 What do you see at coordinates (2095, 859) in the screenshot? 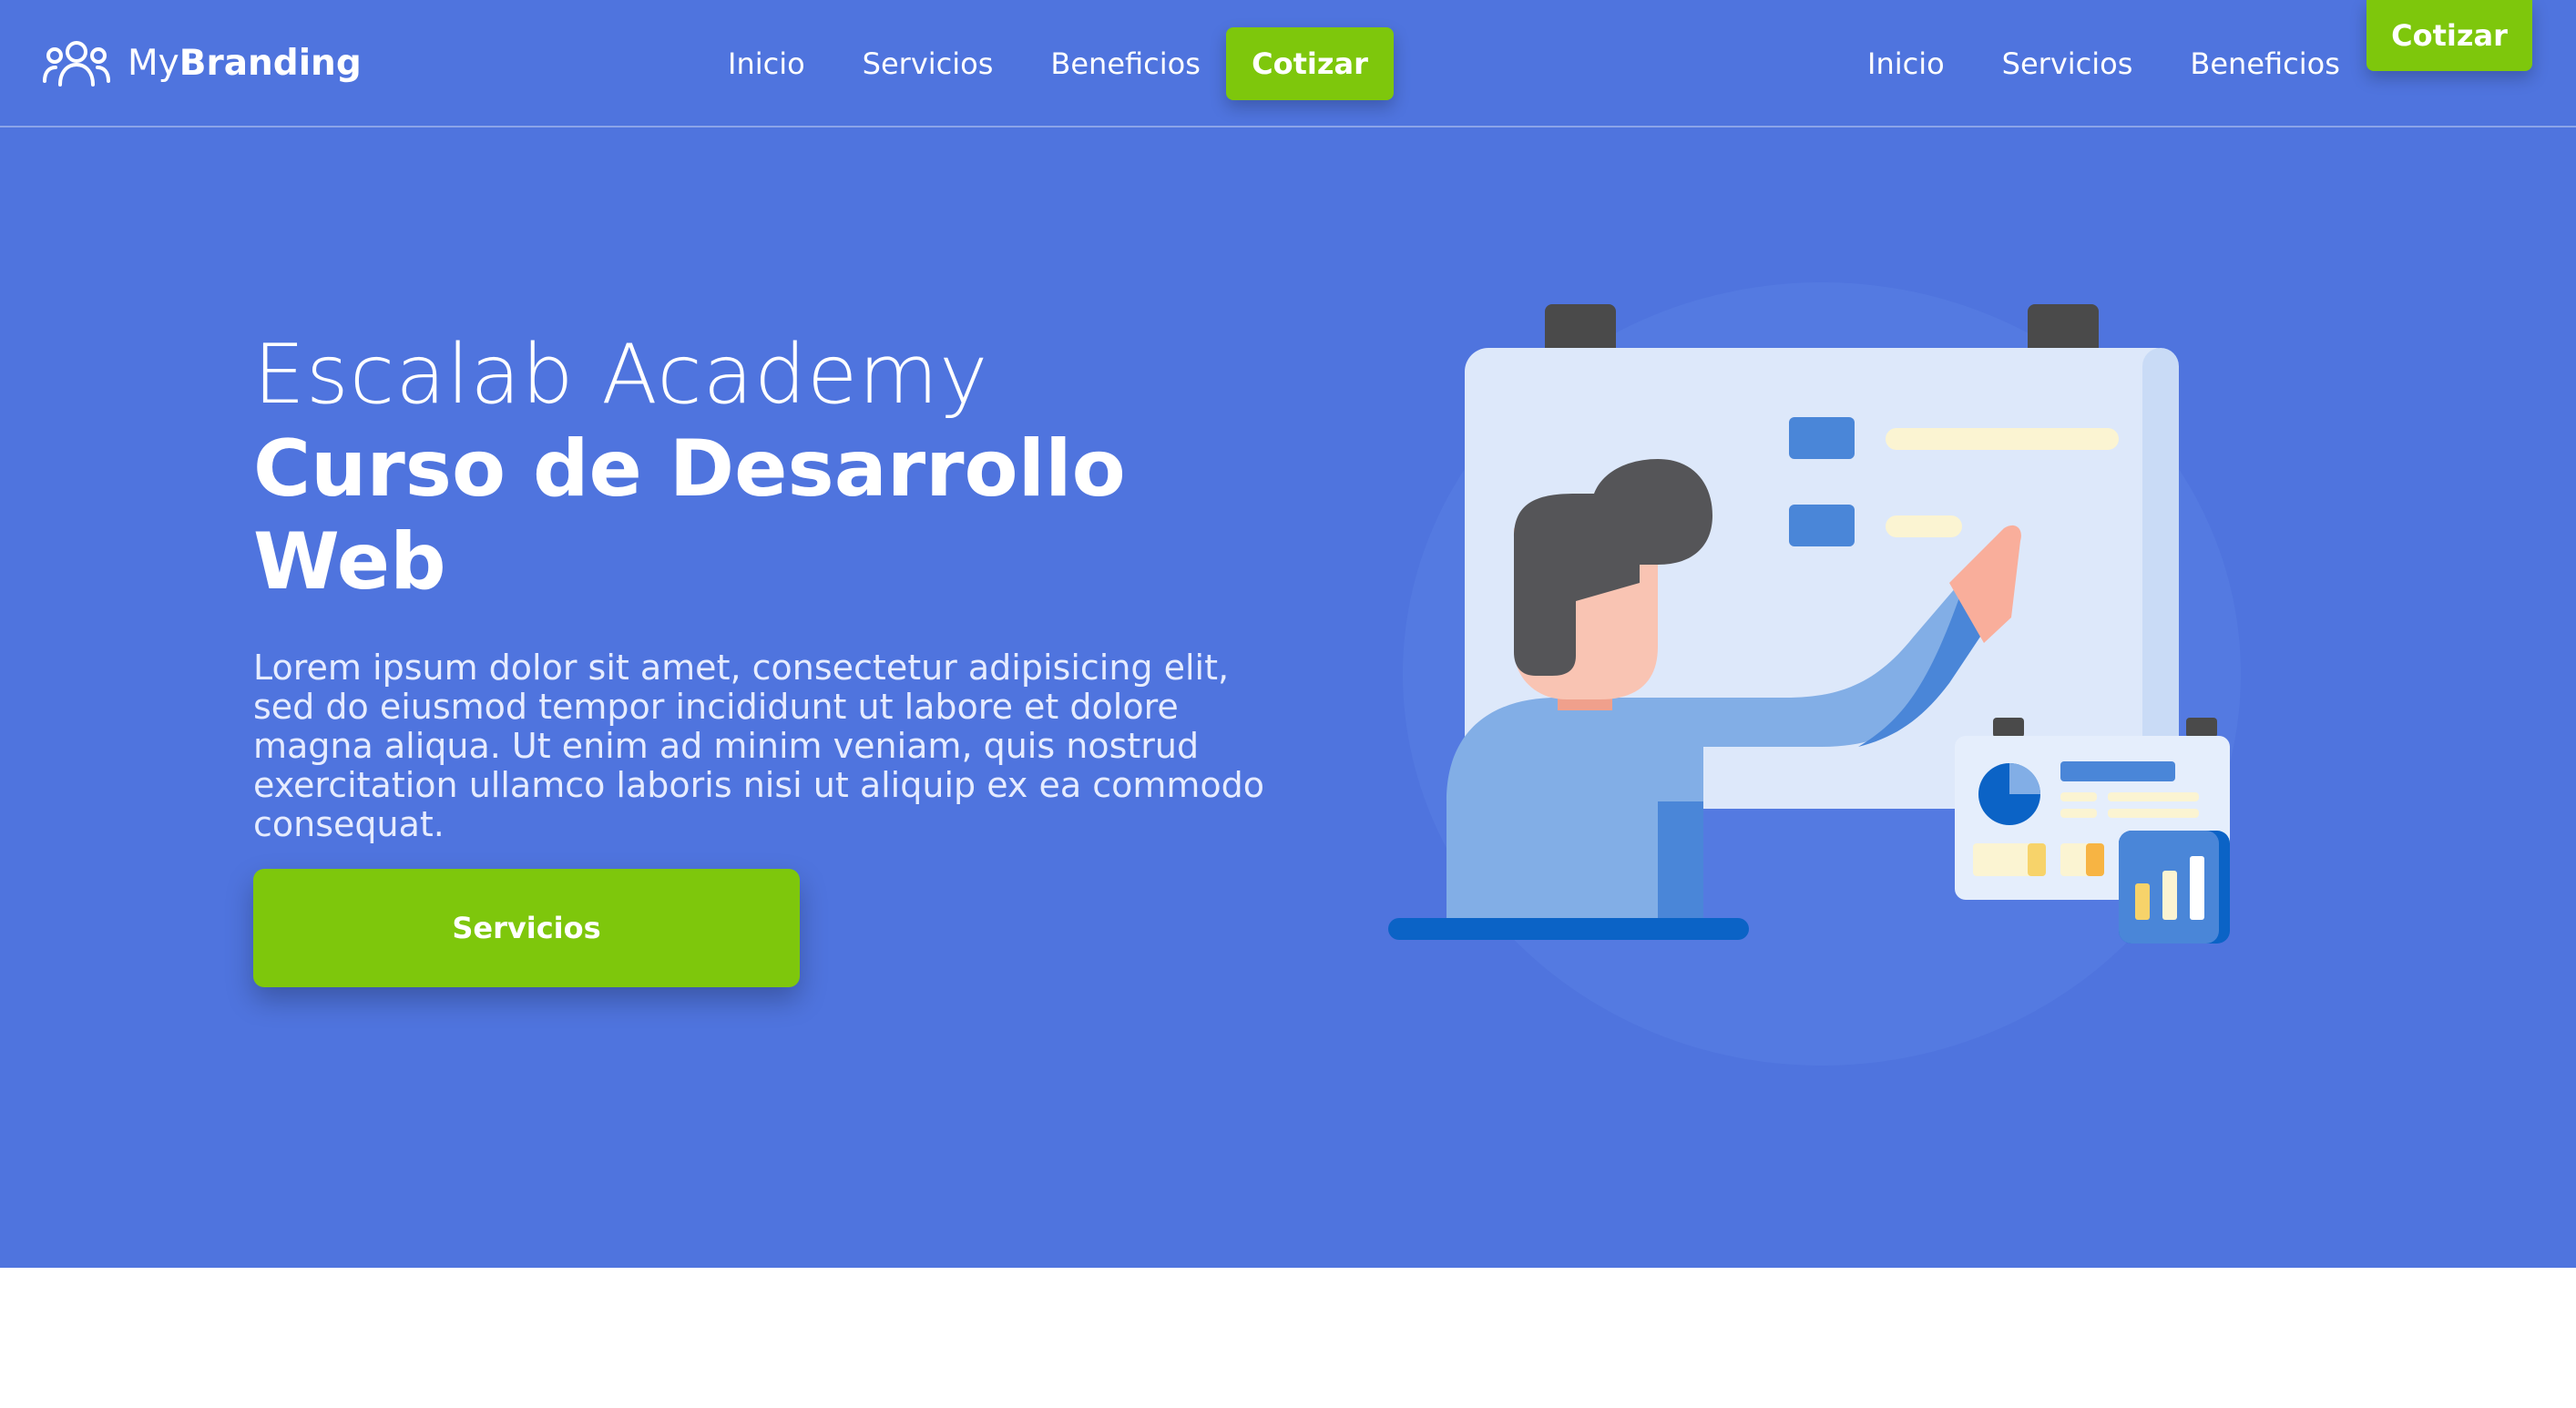
I see `card-chip-2-accent` at bounding box center [2095, 859].